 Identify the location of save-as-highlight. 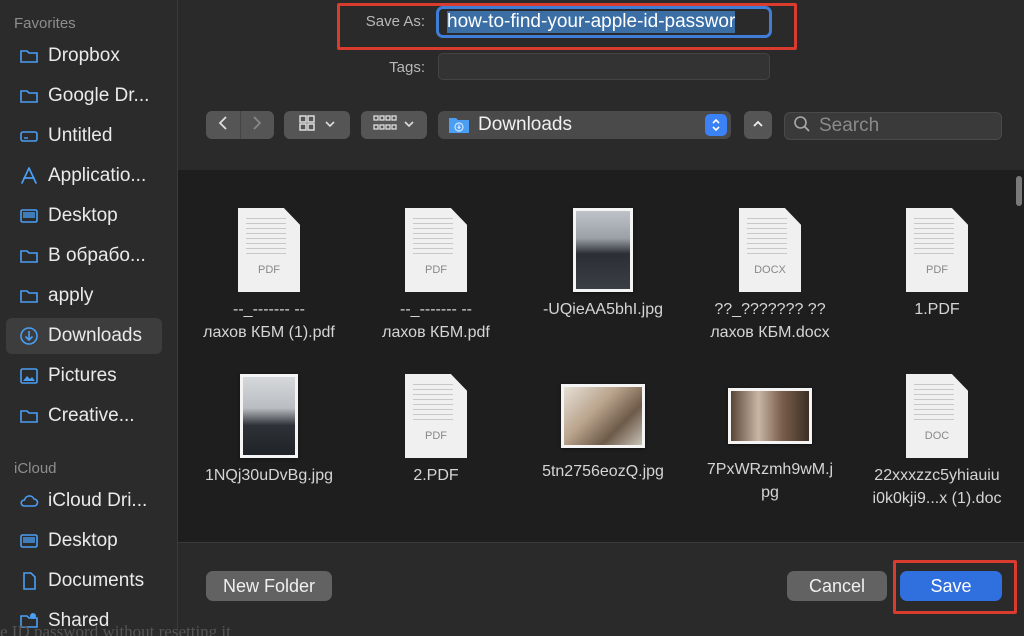
(567, 26).